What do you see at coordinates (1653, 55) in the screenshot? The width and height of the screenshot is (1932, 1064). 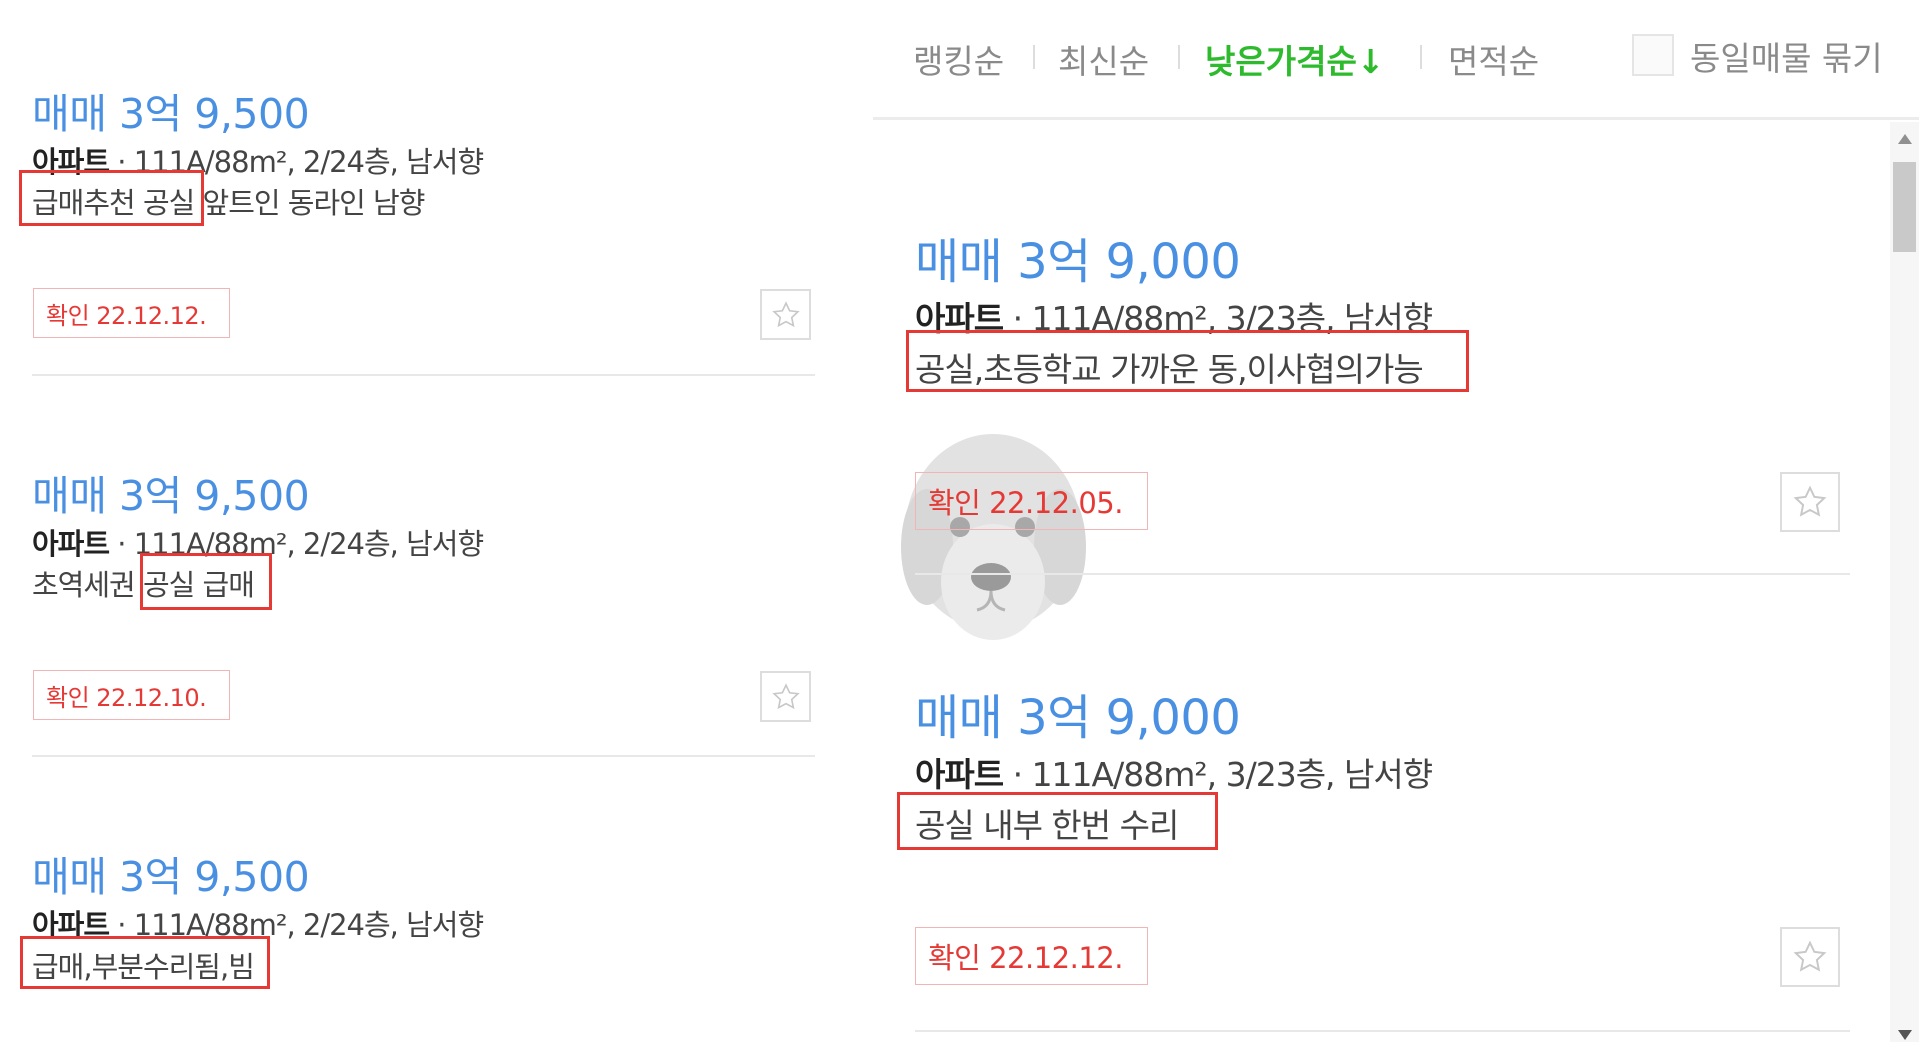 I see `same-listing-checkbox` at bounding box center [1653, 55].